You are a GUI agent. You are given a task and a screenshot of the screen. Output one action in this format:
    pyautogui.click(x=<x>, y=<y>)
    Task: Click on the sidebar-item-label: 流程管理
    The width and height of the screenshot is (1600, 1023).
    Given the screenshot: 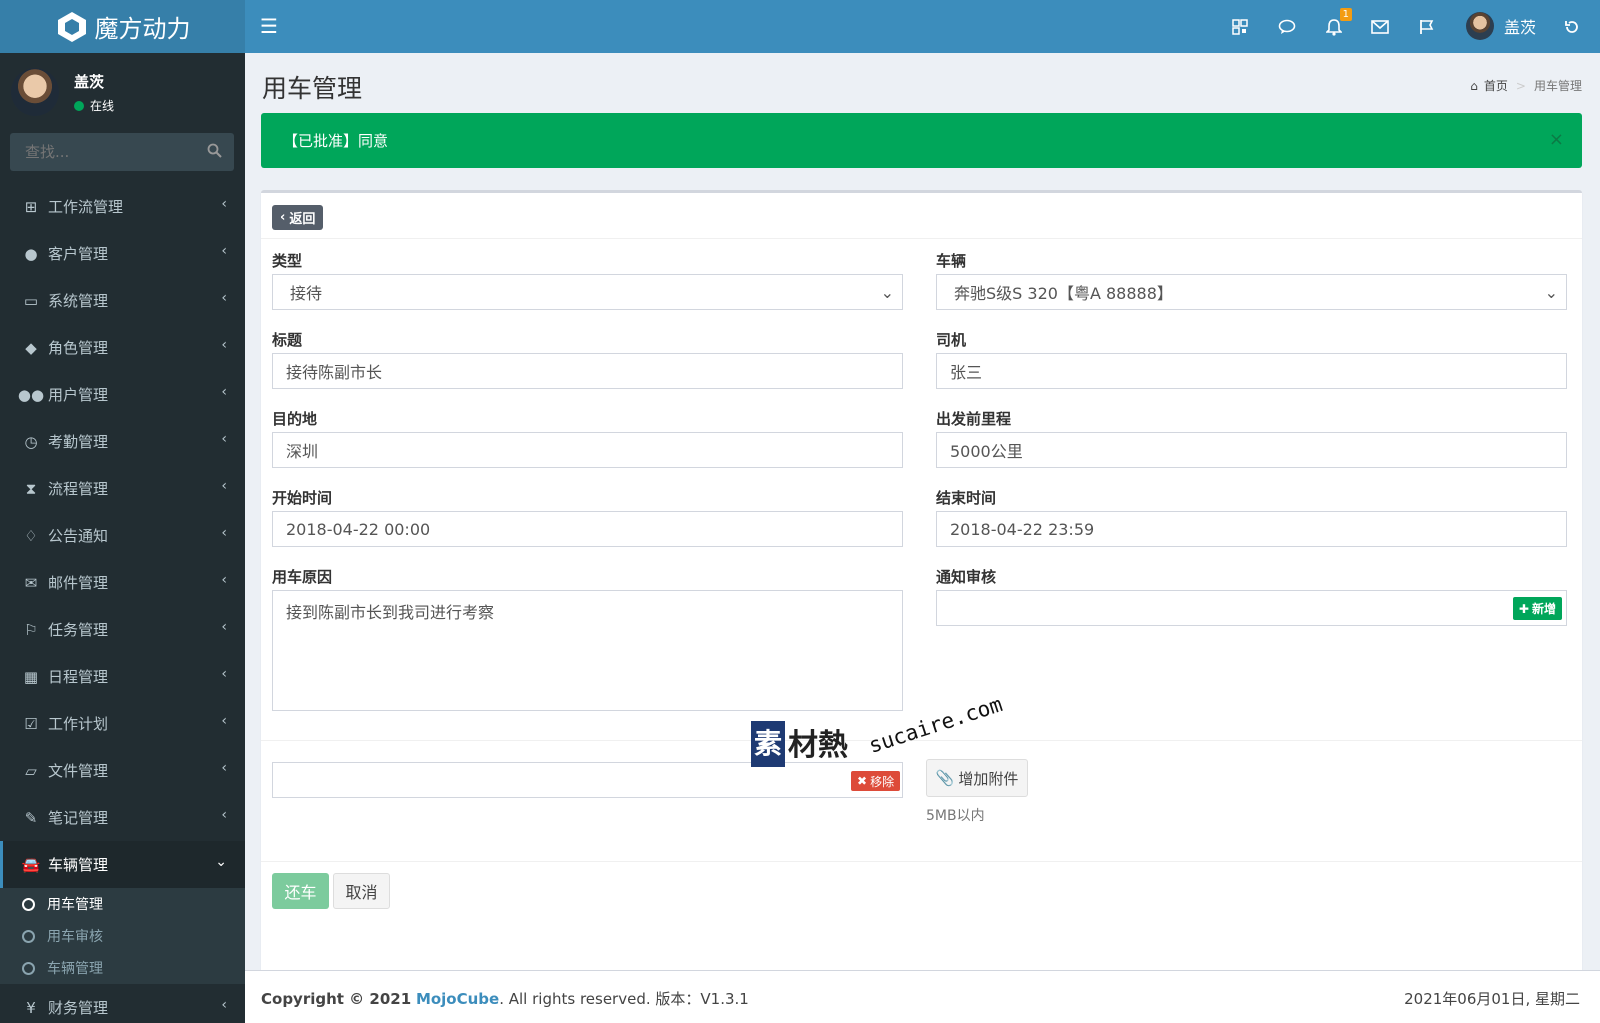 What is the action you would take?
    pyautogui.click(x=78, y=489)
    